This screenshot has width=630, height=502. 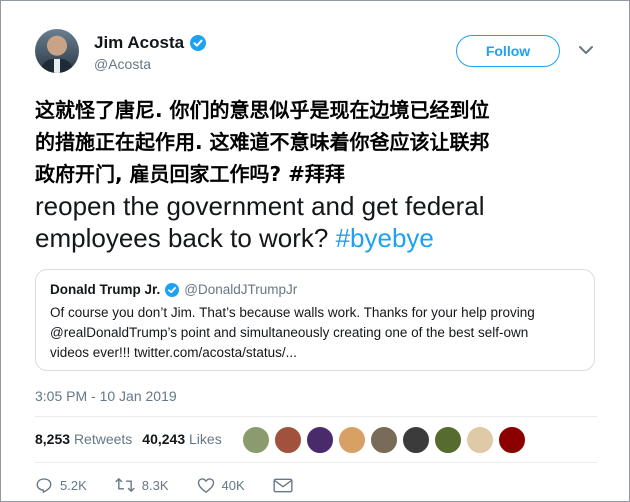 I want to click on retweets-stat: 8,253 Retweets, so click(x=83, y=439).